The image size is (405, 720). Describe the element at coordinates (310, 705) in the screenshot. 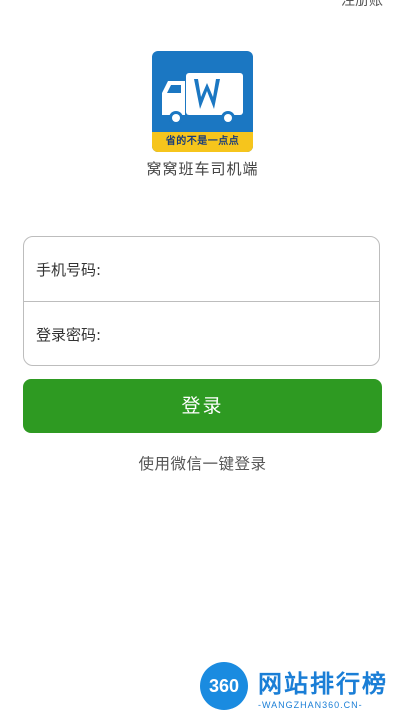

I see `watermark-subtitle: -WANGZHAN360.CN-` at that location.